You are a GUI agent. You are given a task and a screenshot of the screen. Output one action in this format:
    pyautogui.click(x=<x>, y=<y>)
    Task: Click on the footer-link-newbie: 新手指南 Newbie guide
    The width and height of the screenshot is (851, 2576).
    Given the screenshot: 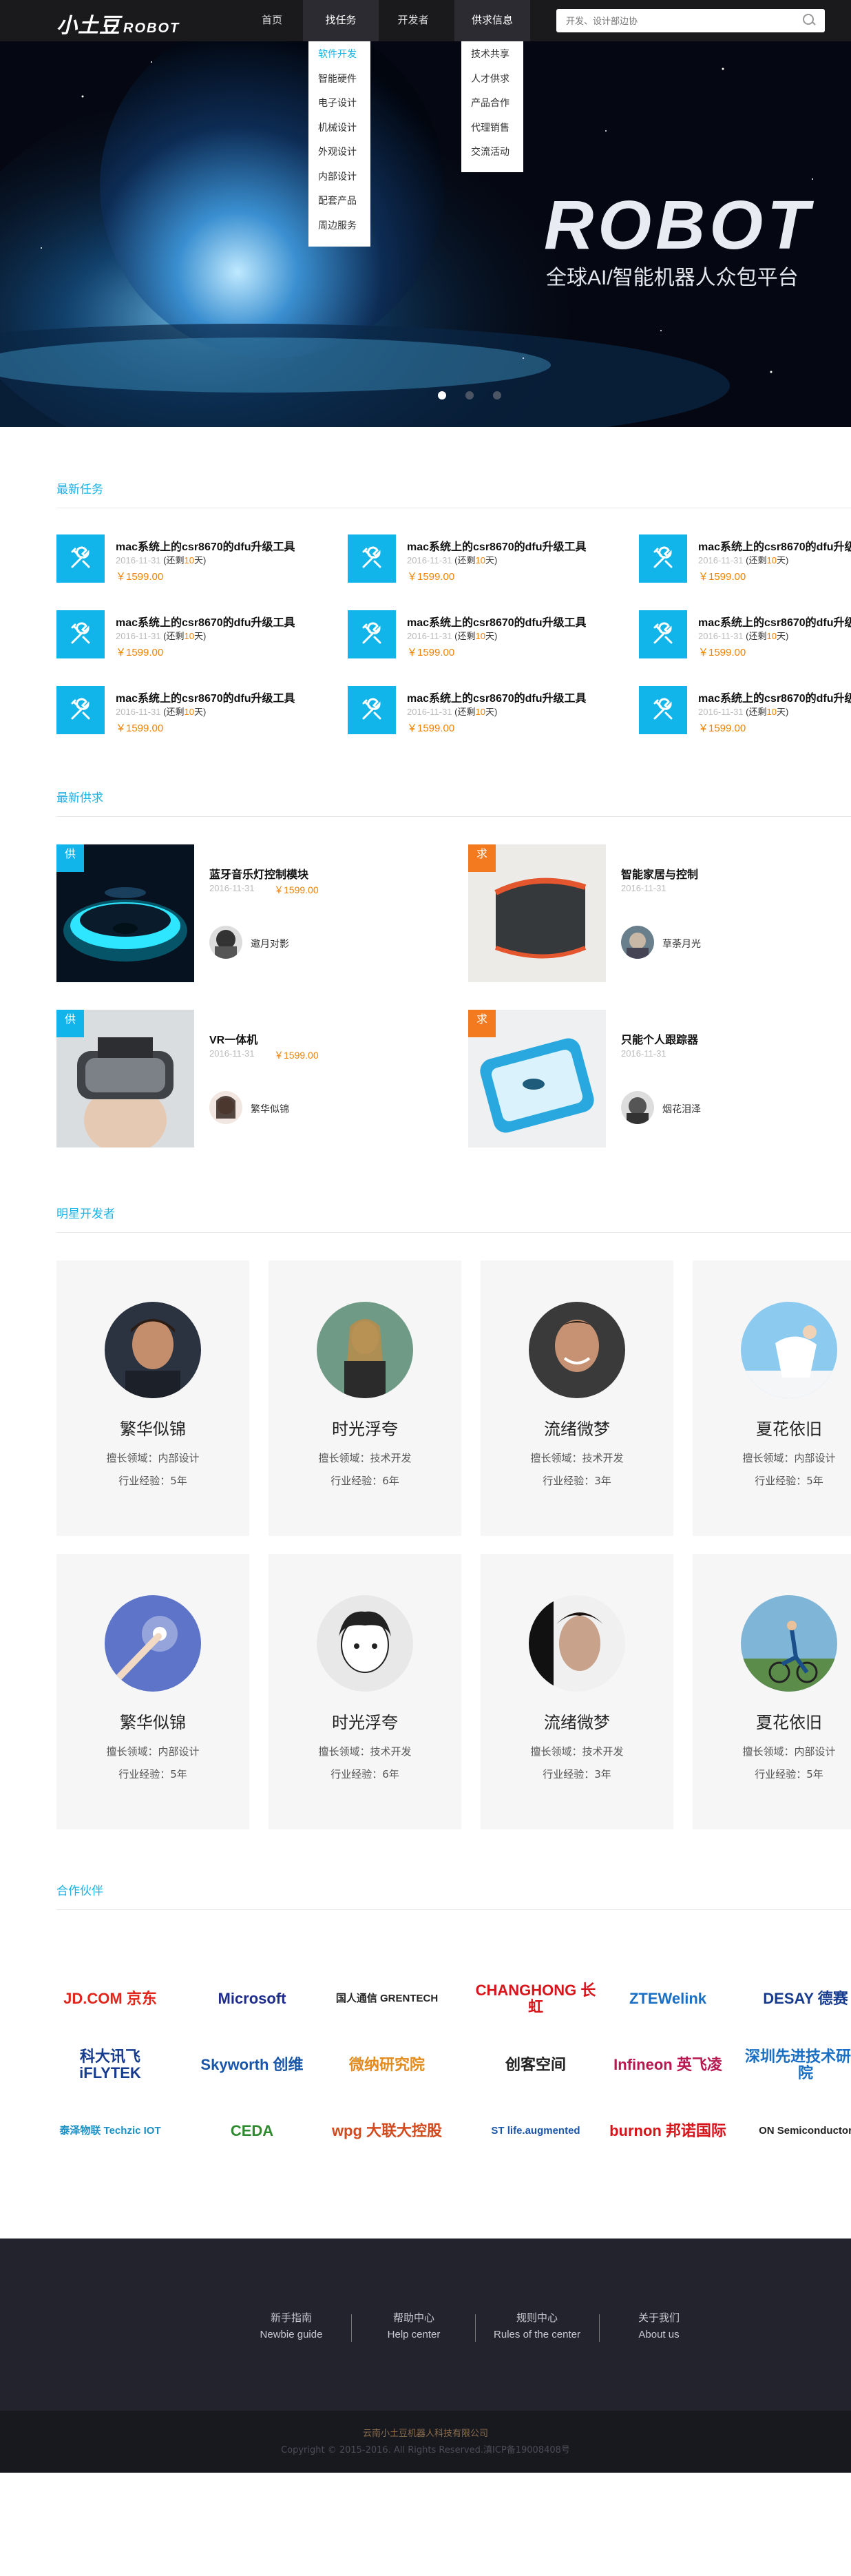 What is the action you would take?
    pyautogui.click(x=291, y=2326)
    